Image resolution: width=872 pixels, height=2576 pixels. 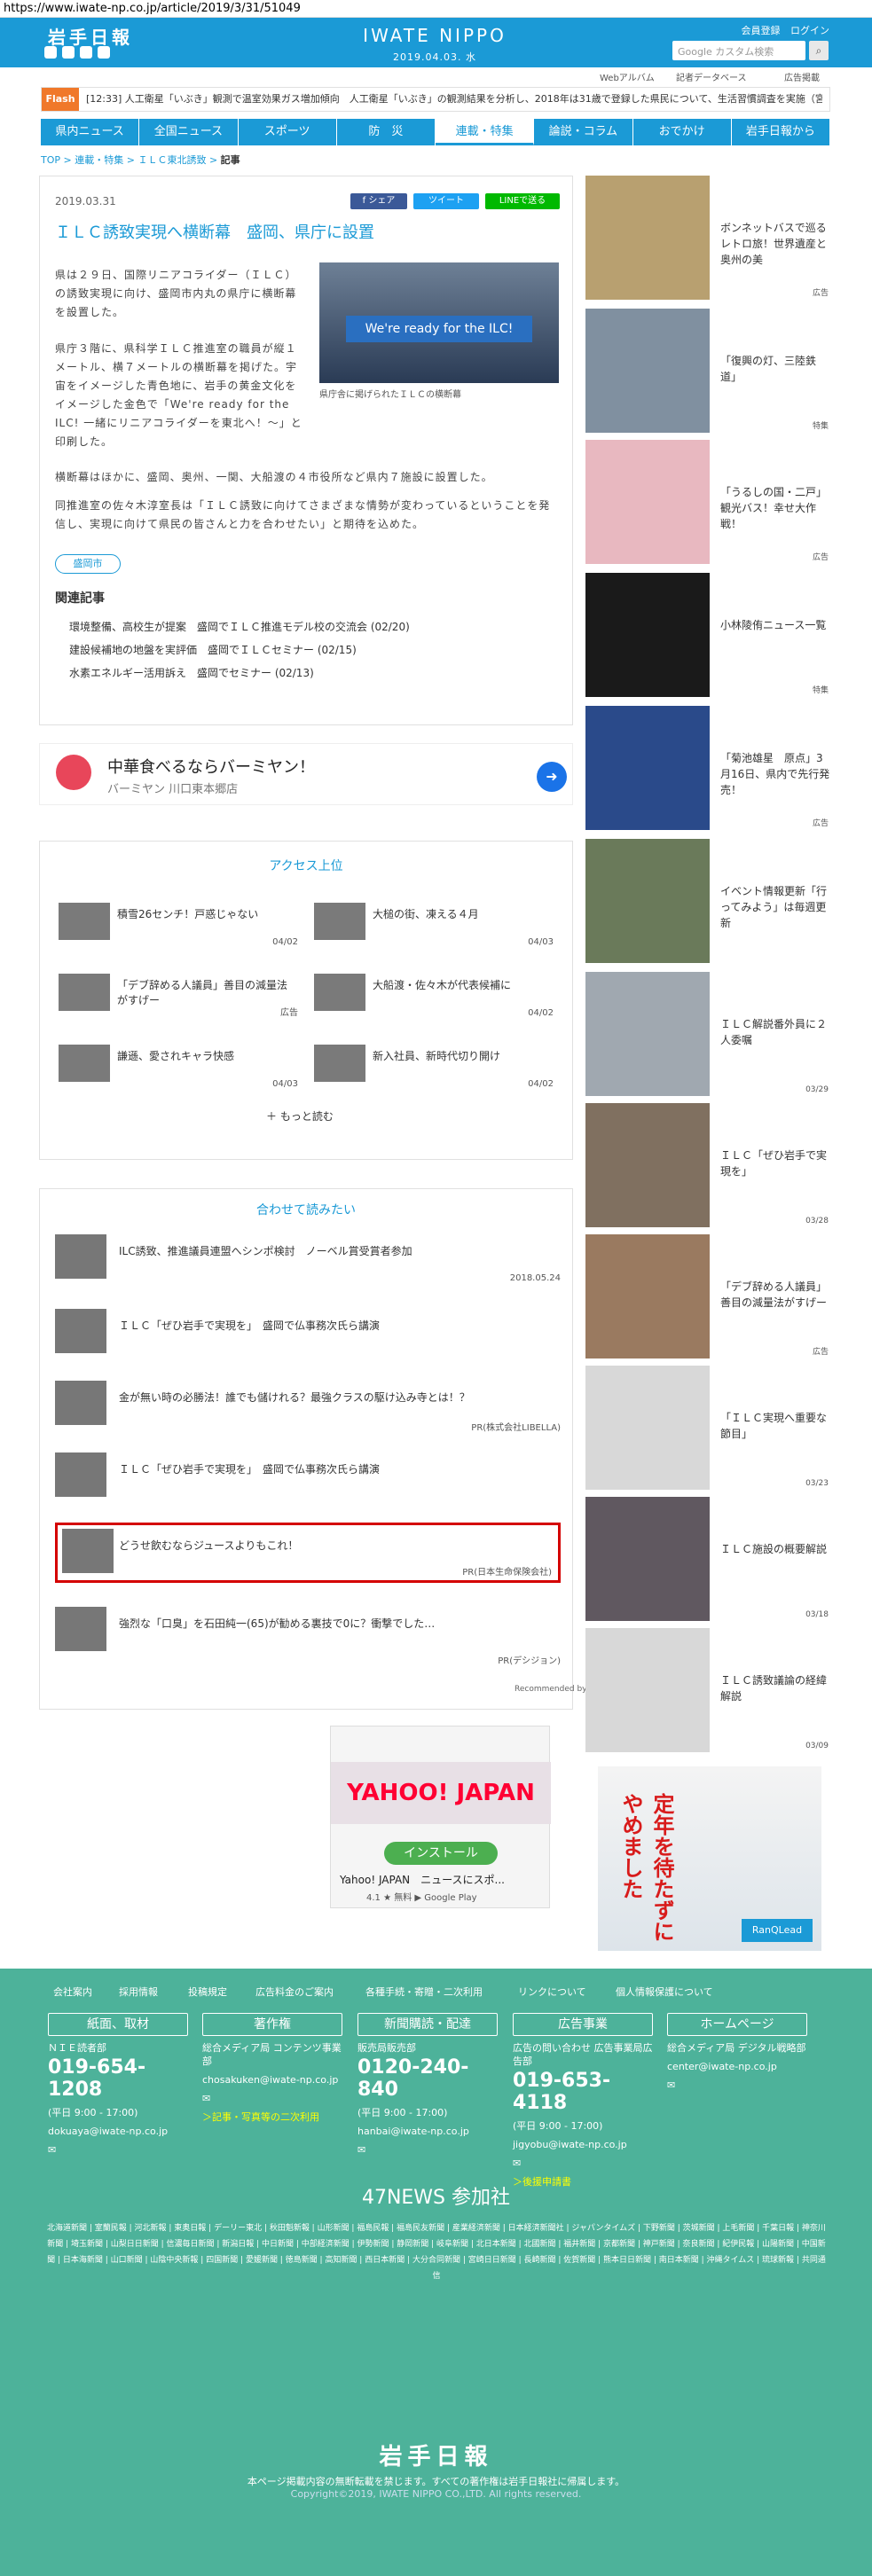 I want to click on tag-morioka: 盛岡市, so click(x=88, y=564).